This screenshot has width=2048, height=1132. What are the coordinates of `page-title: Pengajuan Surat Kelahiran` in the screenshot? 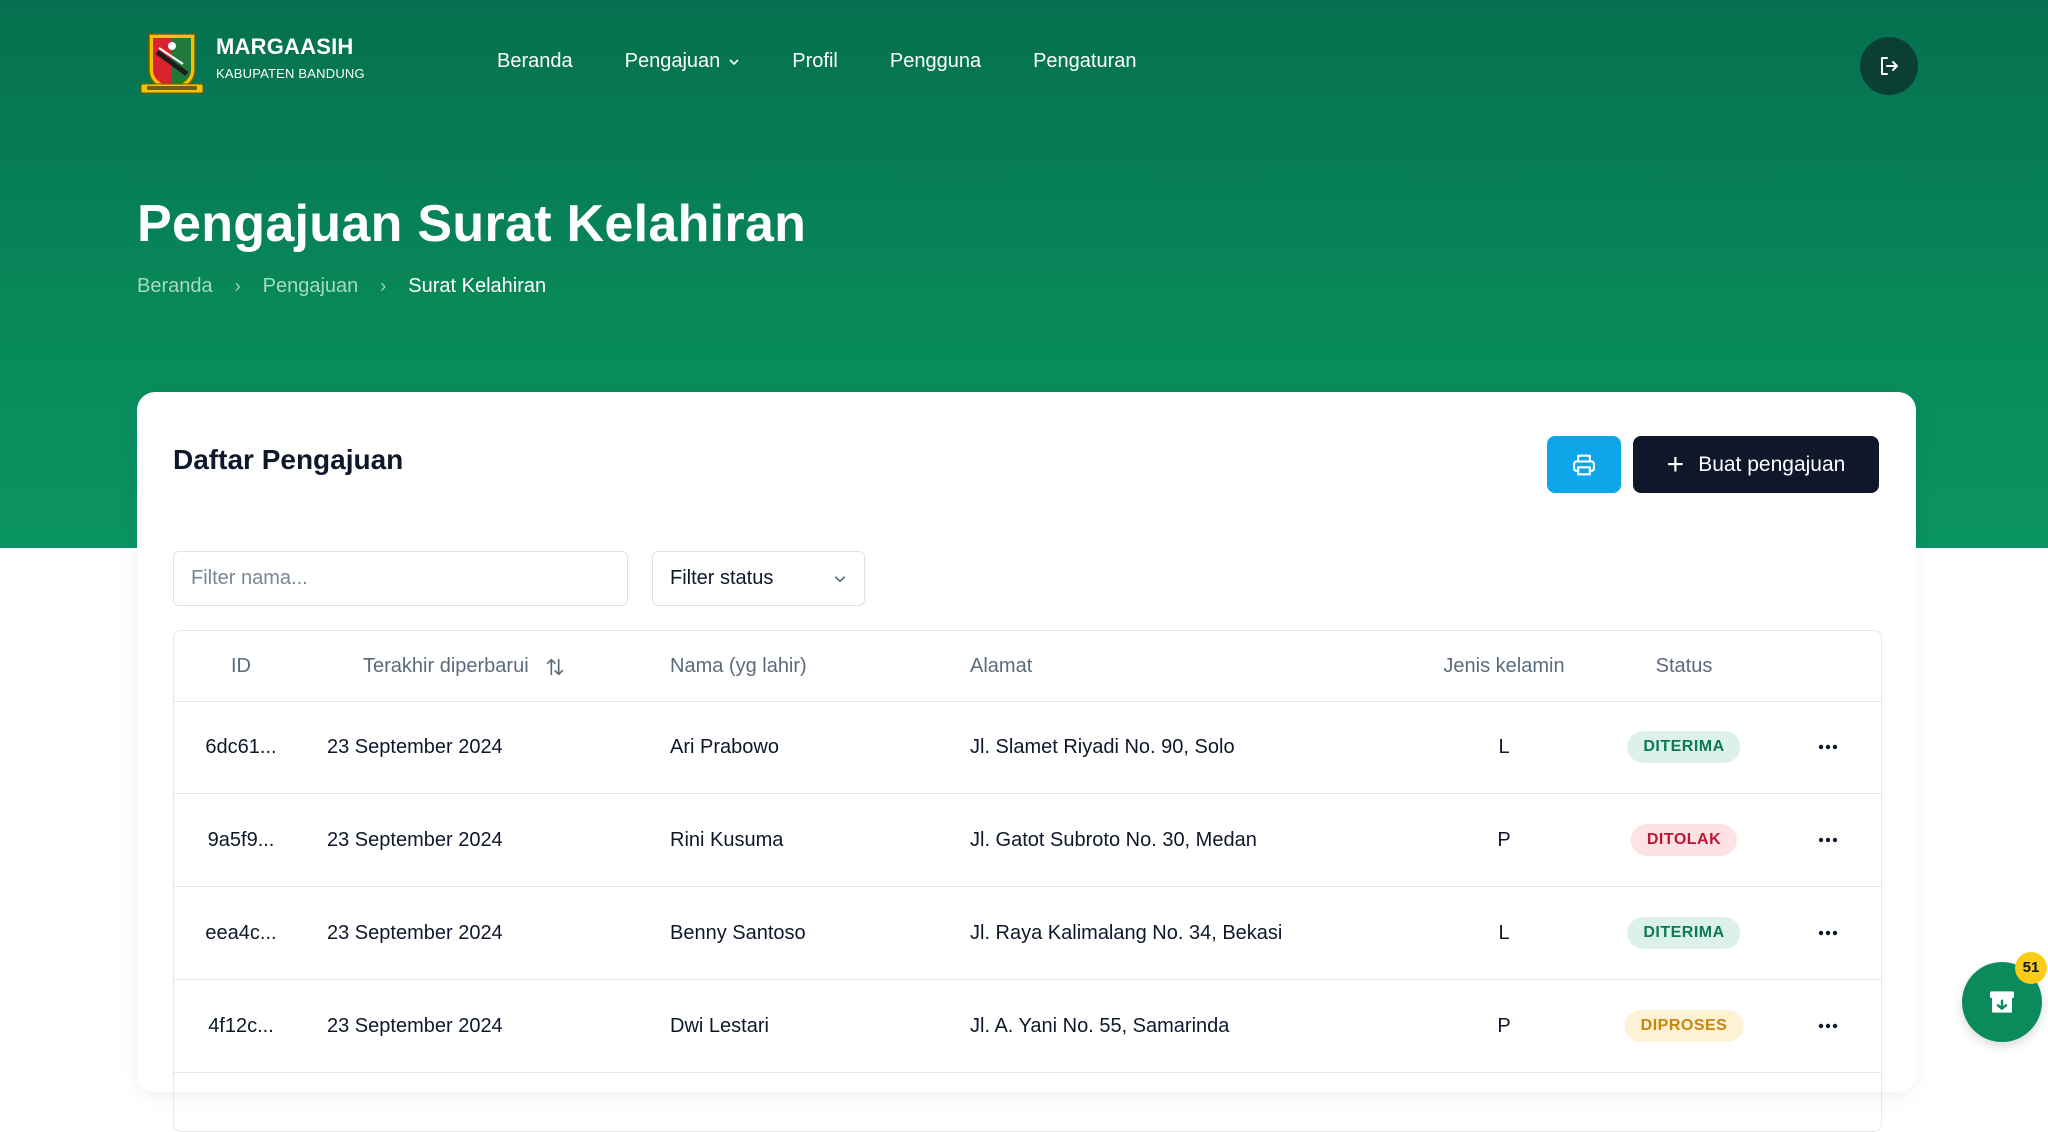 It's located at (472, 224).